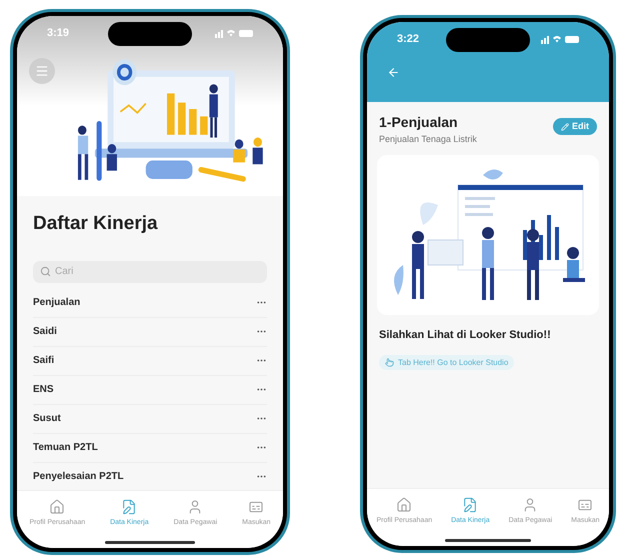 Image resolution: width=619 pixels, height=559 pixels. Describe the element at coordinates (419, 122) in the screenshot. I see `page-title: 1-Penjualan` at that location.